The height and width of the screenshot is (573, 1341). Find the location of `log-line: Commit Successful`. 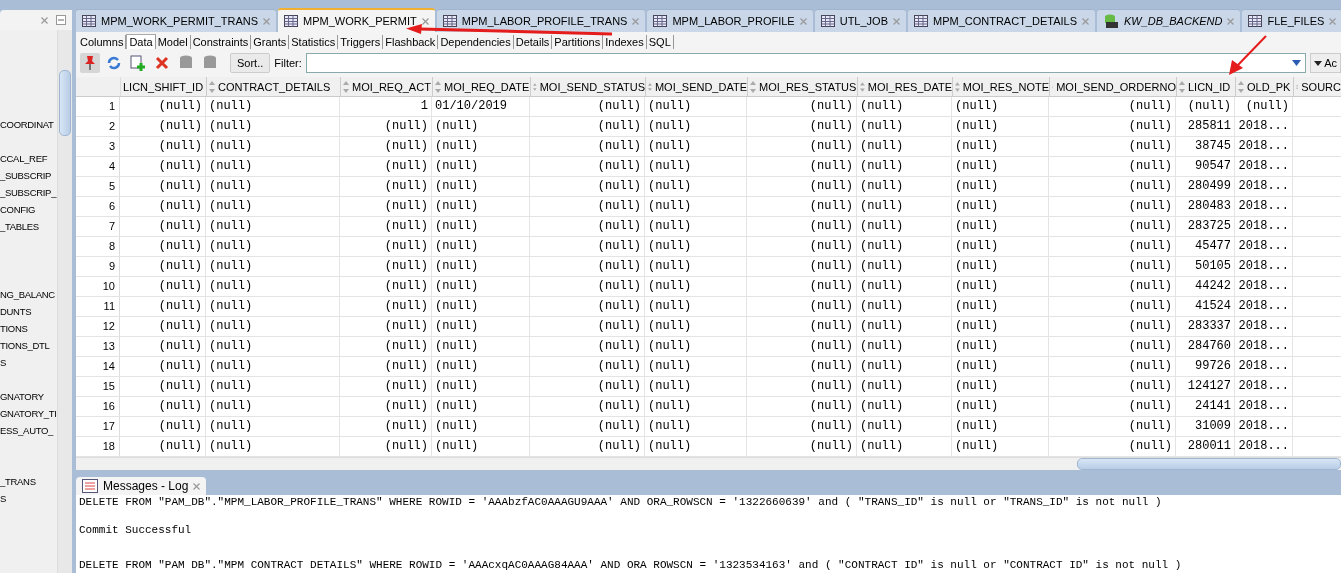

log-line: Commit Successful is located at coordinates (136, 530).